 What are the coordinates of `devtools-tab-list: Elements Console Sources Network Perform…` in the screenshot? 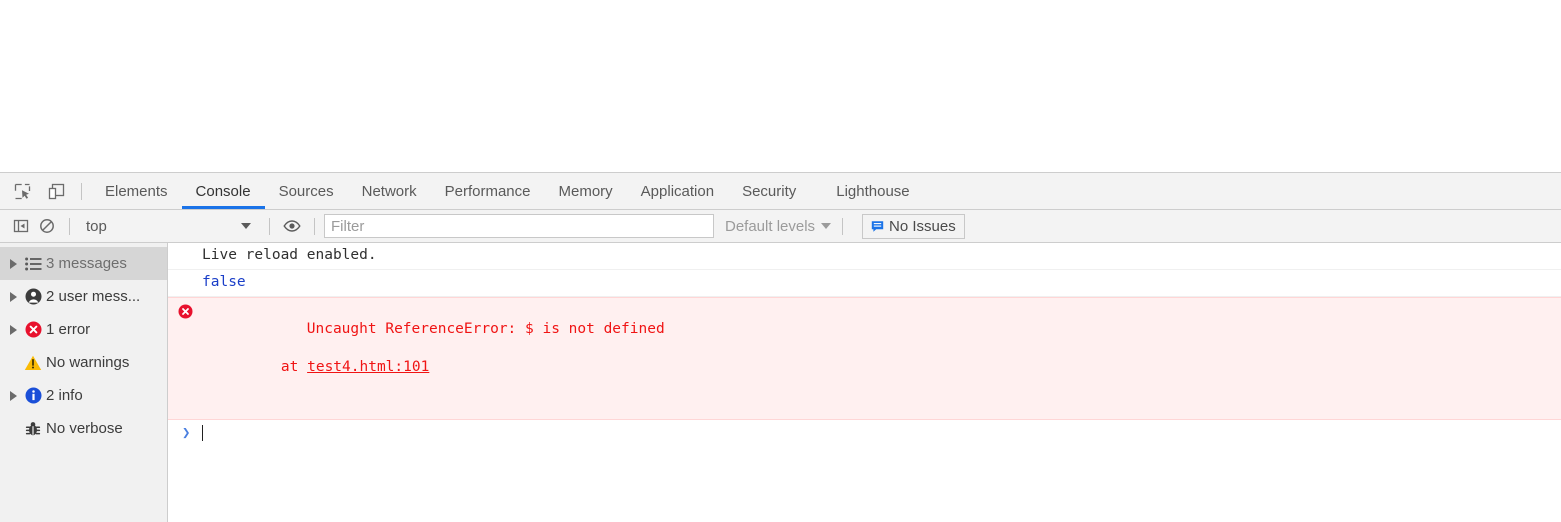 It's located at (507, 191).